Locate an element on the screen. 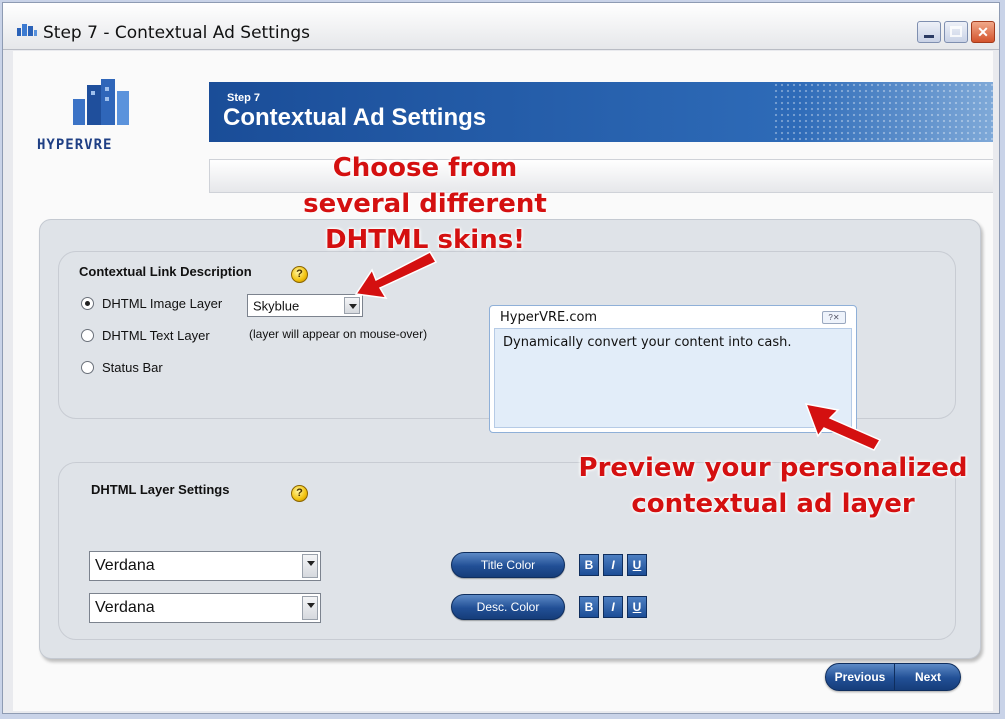 The image size is (1005, 719). minimize-icon is located at coordinates (929, 36).